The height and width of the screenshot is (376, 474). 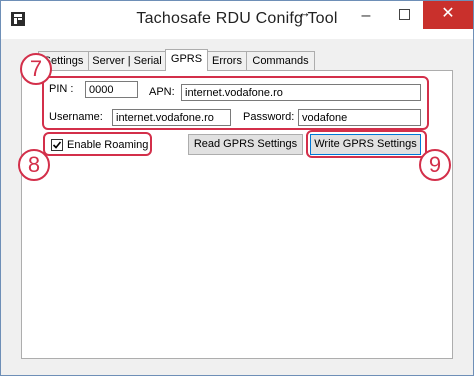 What do you see at coordinates (435, 165) in the screenshot?
I see `annotation-marker-9: 9` at bounding box center [435, 165].